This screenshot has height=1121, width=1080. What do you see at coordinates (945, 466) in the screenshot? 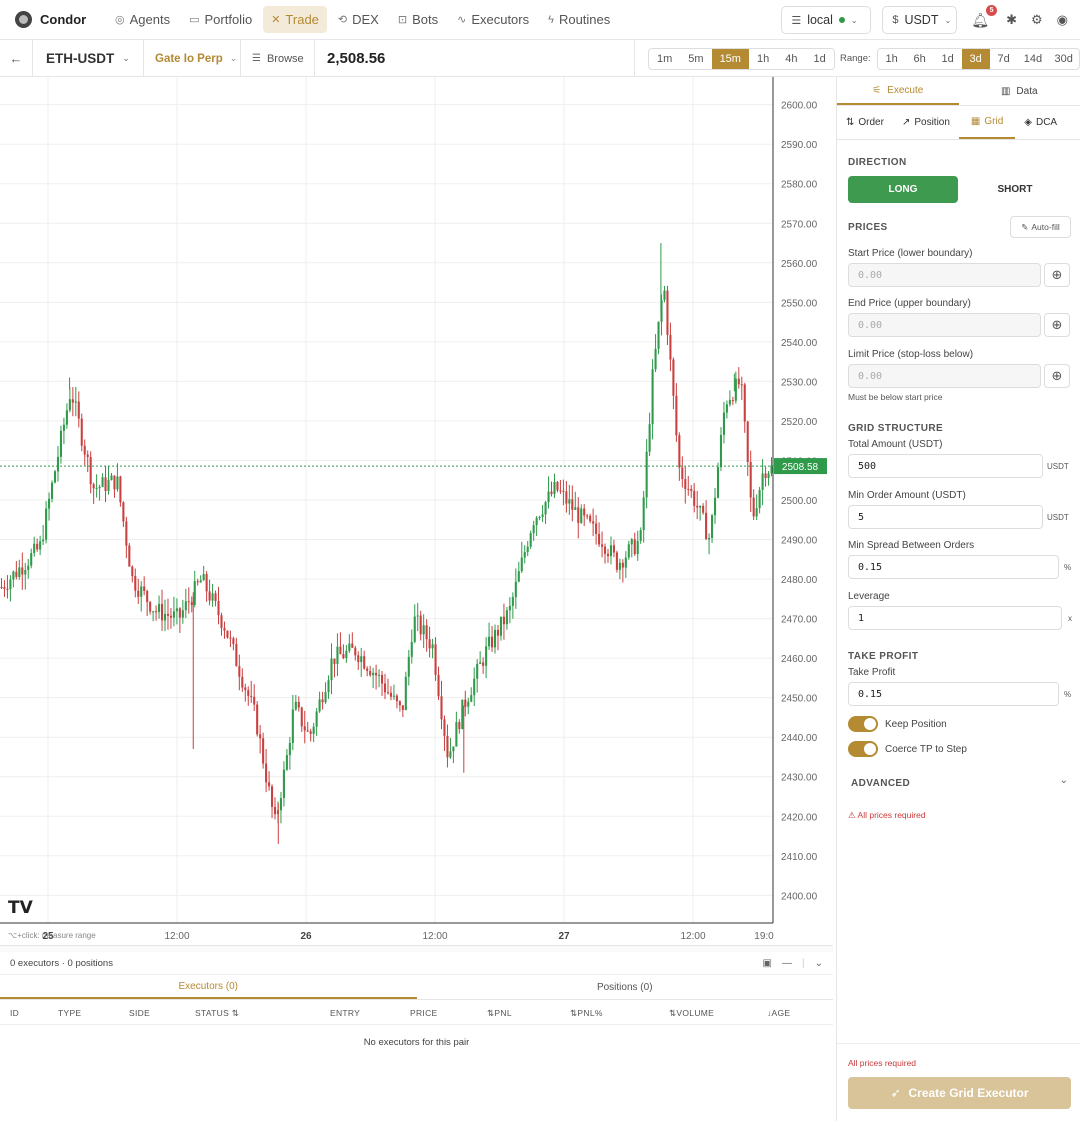
I see `total-amount-input: 500` at bounding box center [945, 466].